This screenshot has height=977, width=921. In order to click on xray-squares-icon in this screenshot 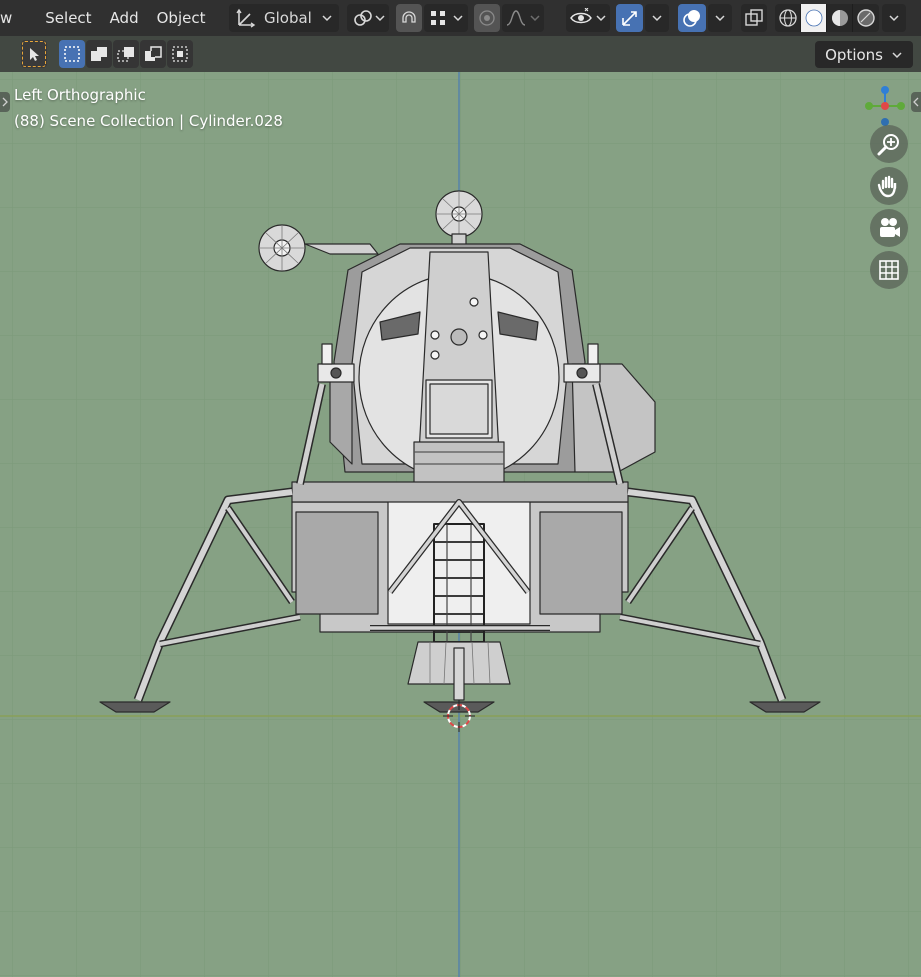, I will do `click(754, 17)`.